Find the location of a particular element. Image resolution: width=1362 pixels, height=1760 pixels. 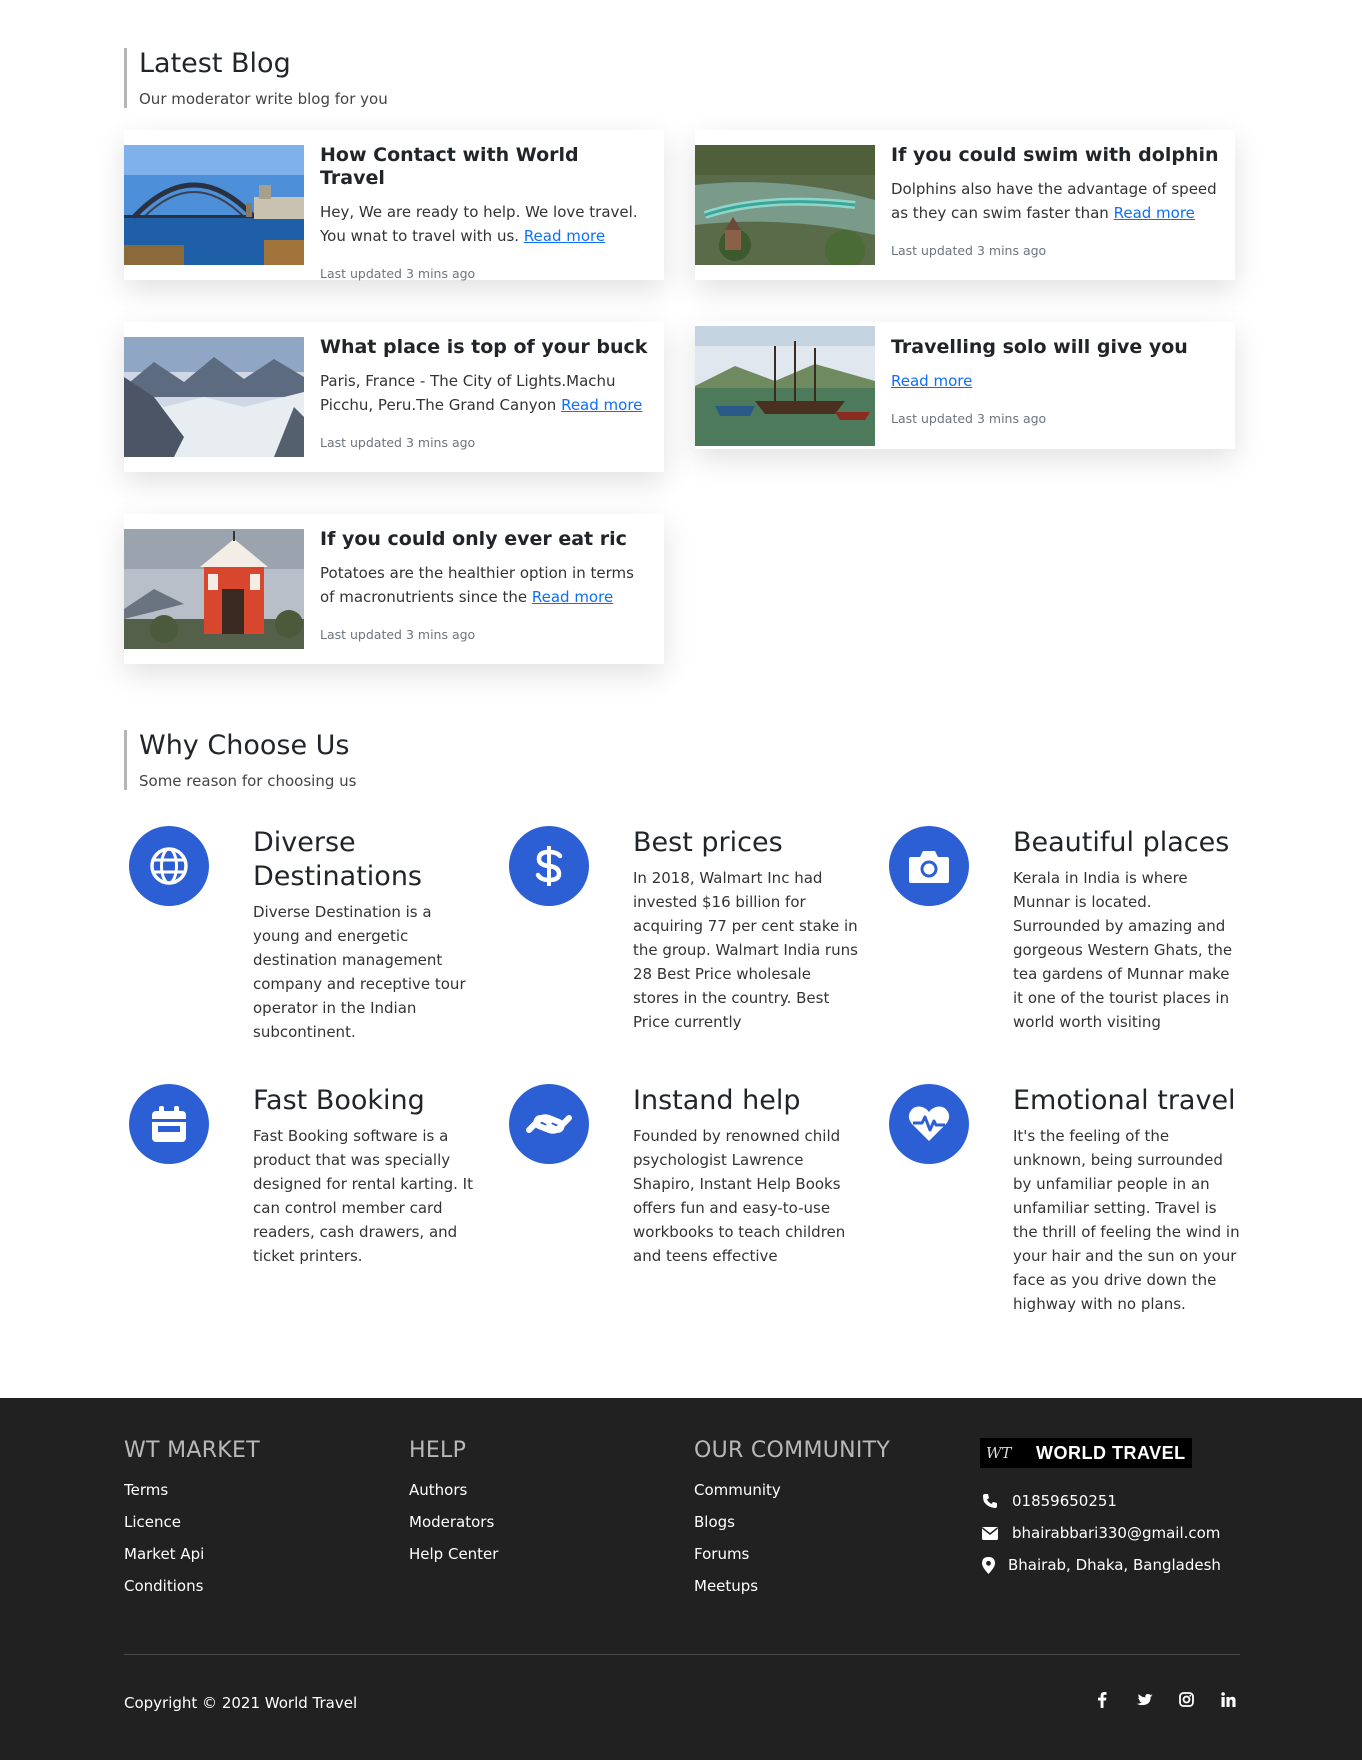

blog-image-church is located at coordinates (214, 589).